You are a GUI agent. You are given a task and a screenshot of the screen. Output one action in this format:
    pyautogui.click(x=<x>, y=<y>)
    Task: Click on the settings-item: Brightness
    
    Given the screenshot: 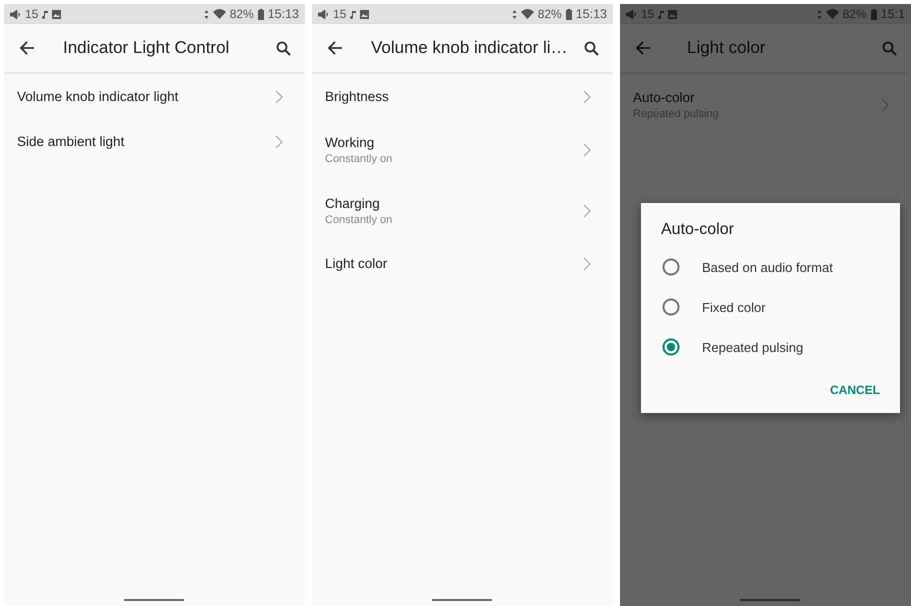 What is the action you would take?
    pyautogui.click(x=462, y=96)
    